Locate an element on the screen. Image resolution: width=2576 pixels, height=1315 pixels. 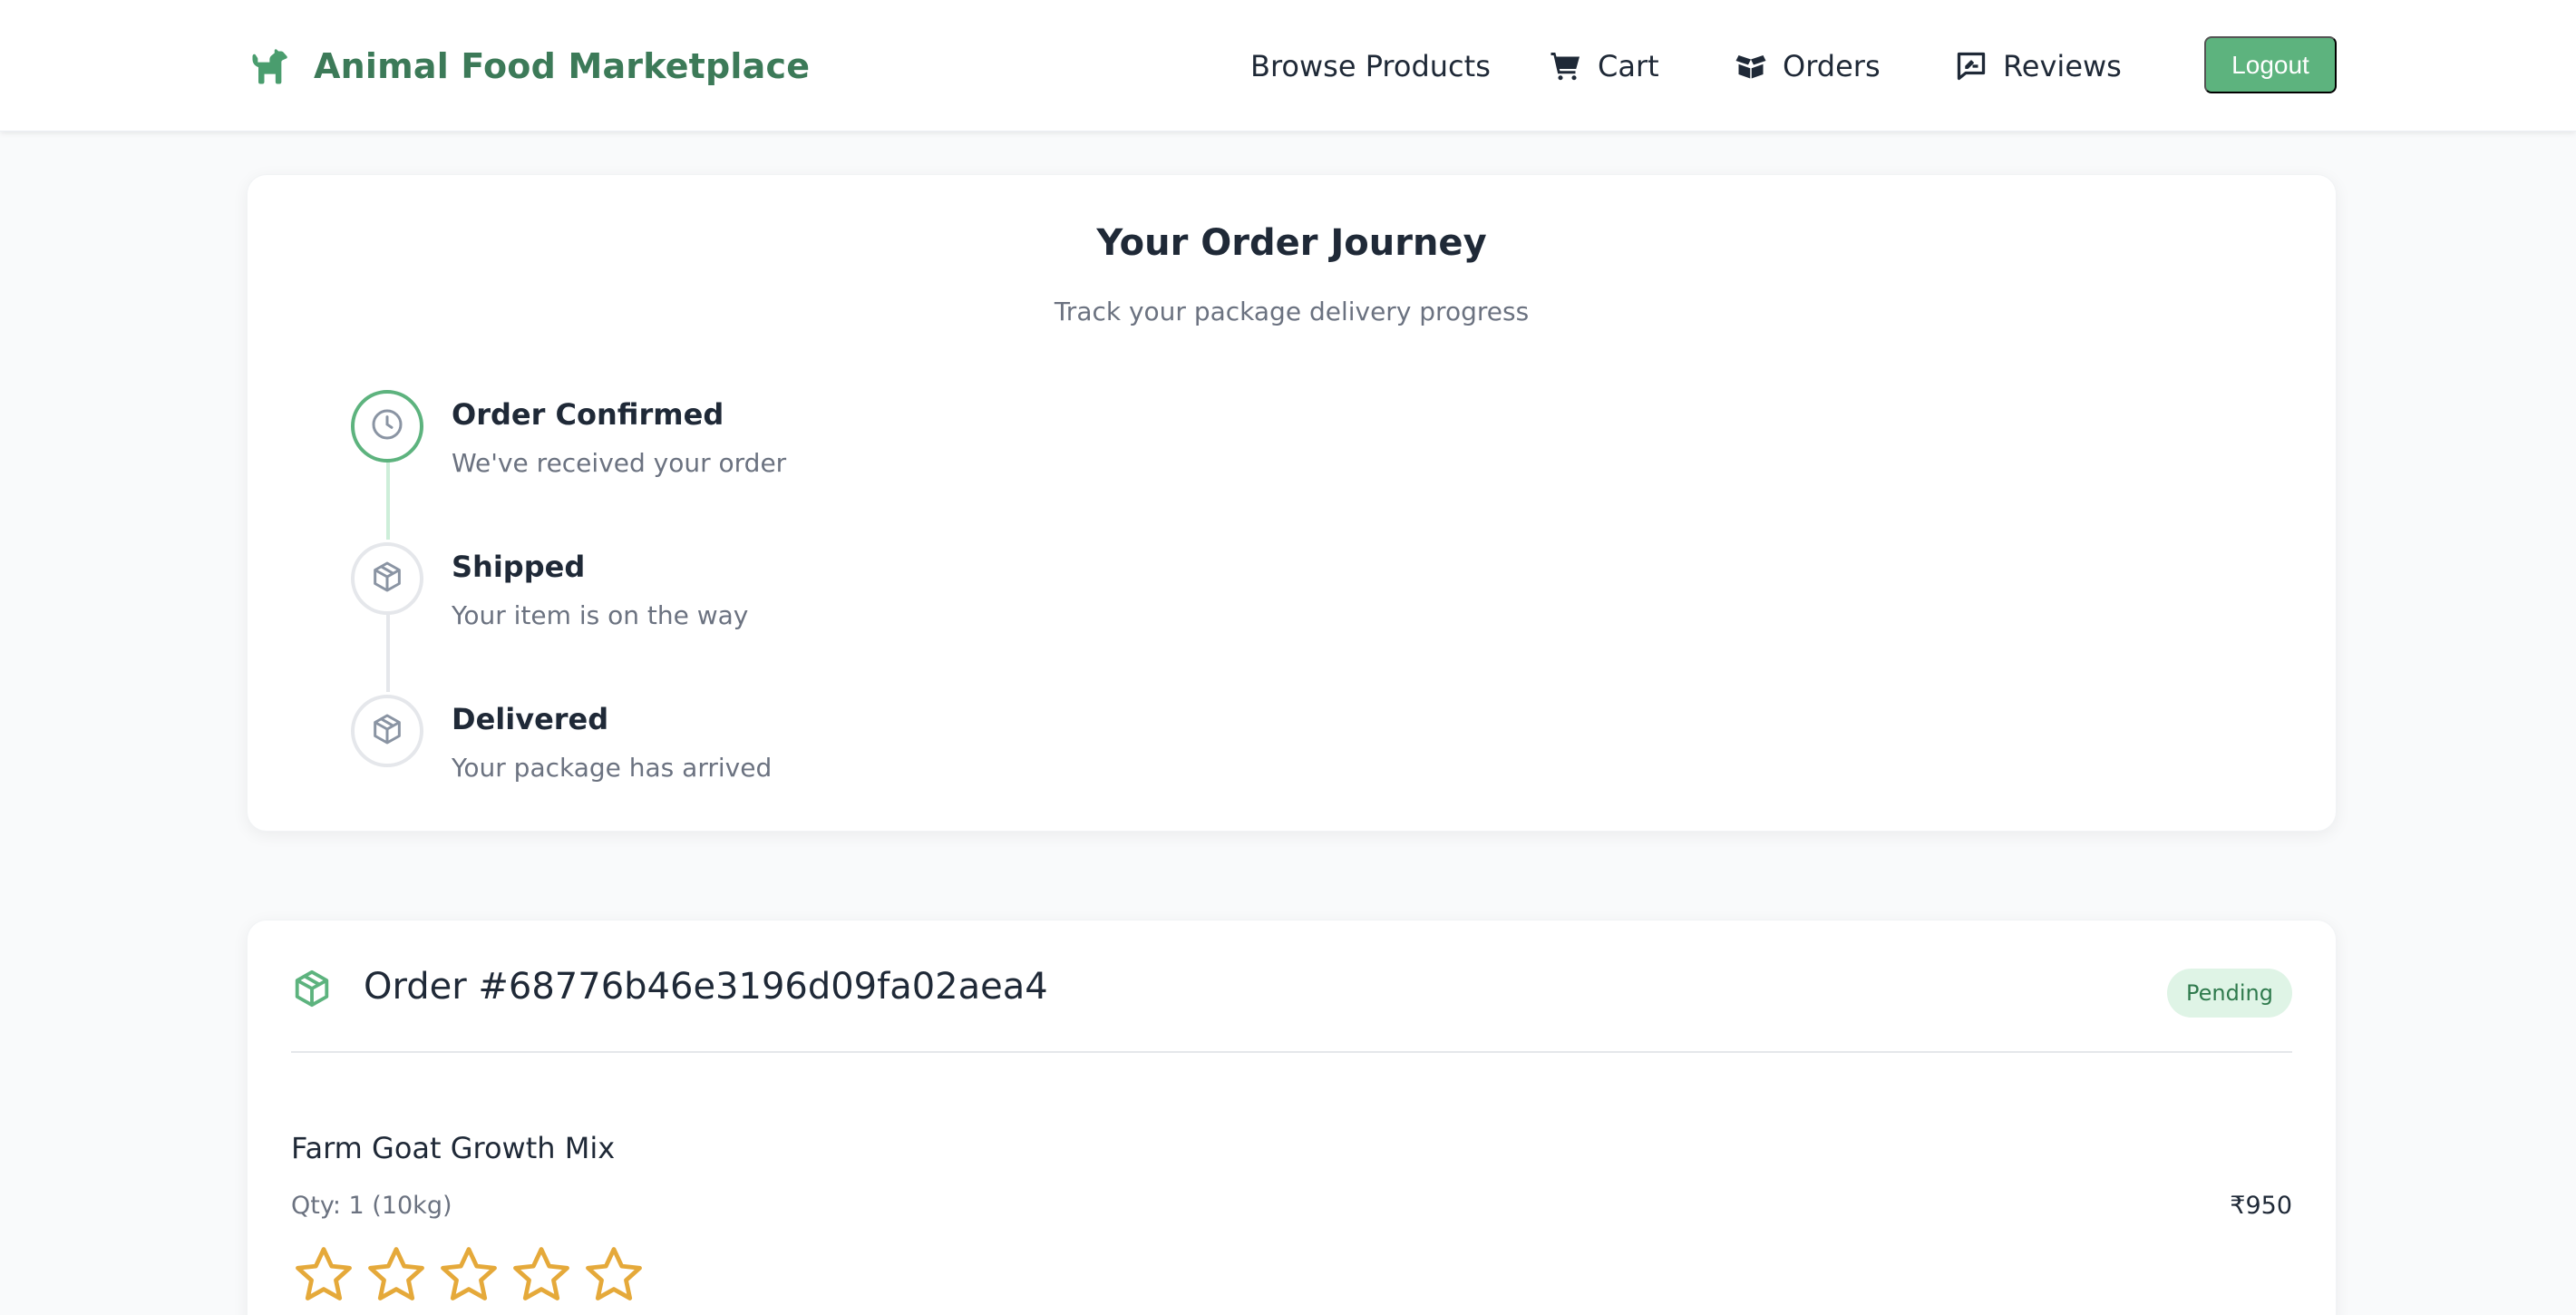
product-price: ₹950 is located at coordinates (2261, 1206).